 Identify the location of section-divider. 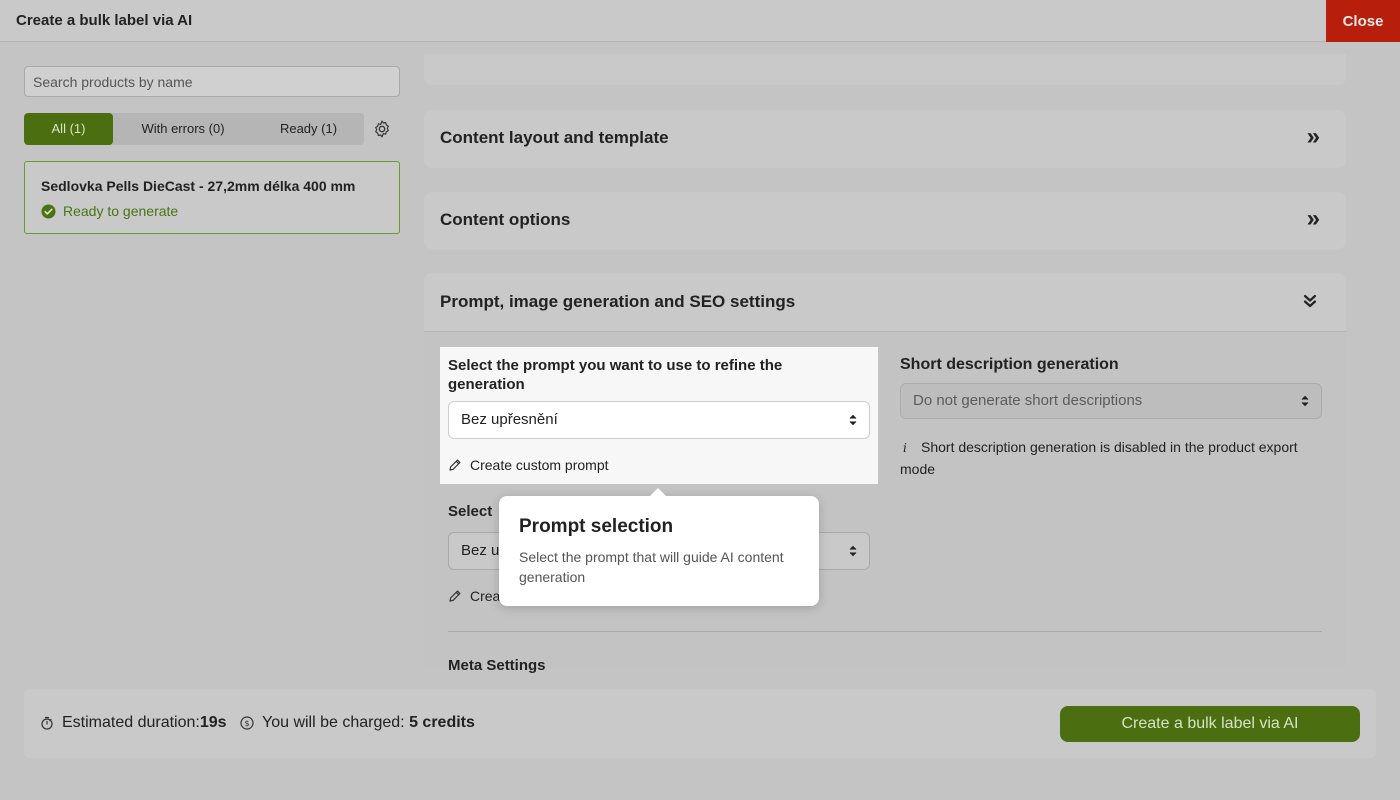
(885, 631).